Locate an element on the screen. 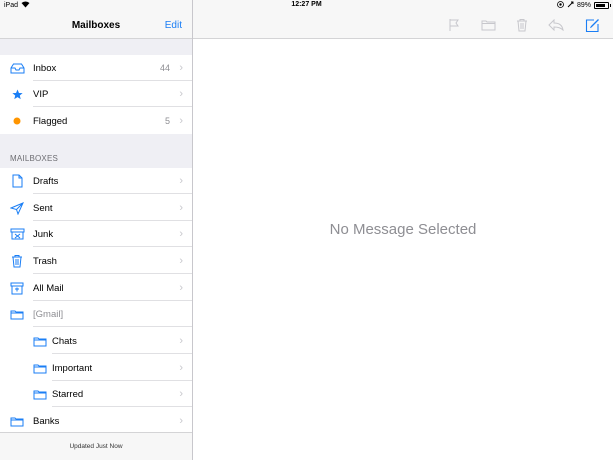 Image resolution: width=613 pixels, height=460 pixels. folder-move-icon is located at coordinates (488, 25).